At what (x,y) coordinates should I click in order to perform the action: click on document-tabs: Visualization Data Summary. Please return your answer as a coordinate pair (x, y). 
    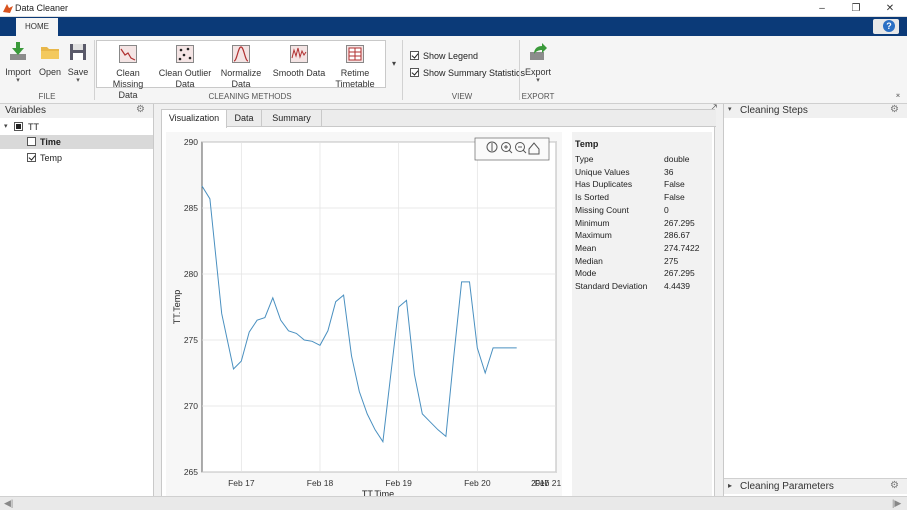
    Looking at the image, I should click on (439, 119).